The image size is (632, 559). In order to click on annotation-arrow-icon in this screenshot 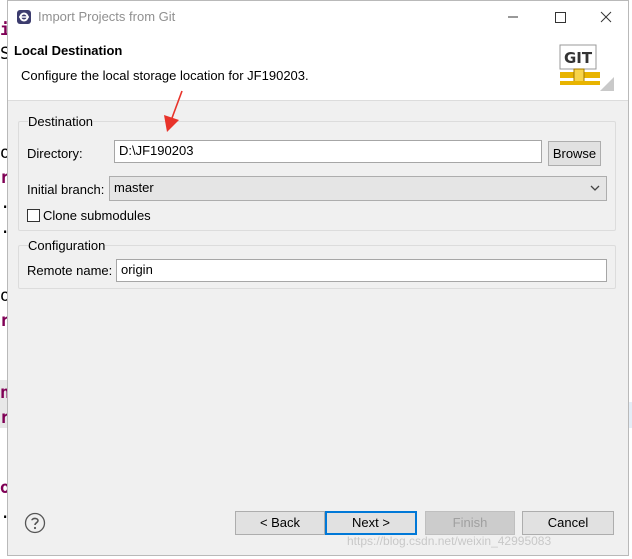, I will do `click(173, 111)`.